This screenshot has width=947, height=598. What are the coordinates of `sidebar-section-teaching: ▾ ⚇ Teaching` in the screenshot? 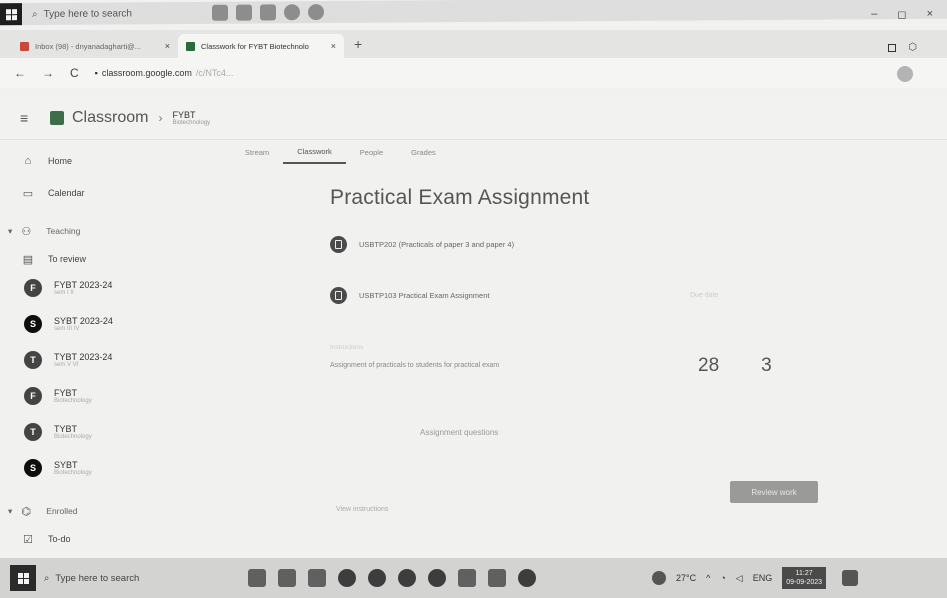 It's located at (105, 231).